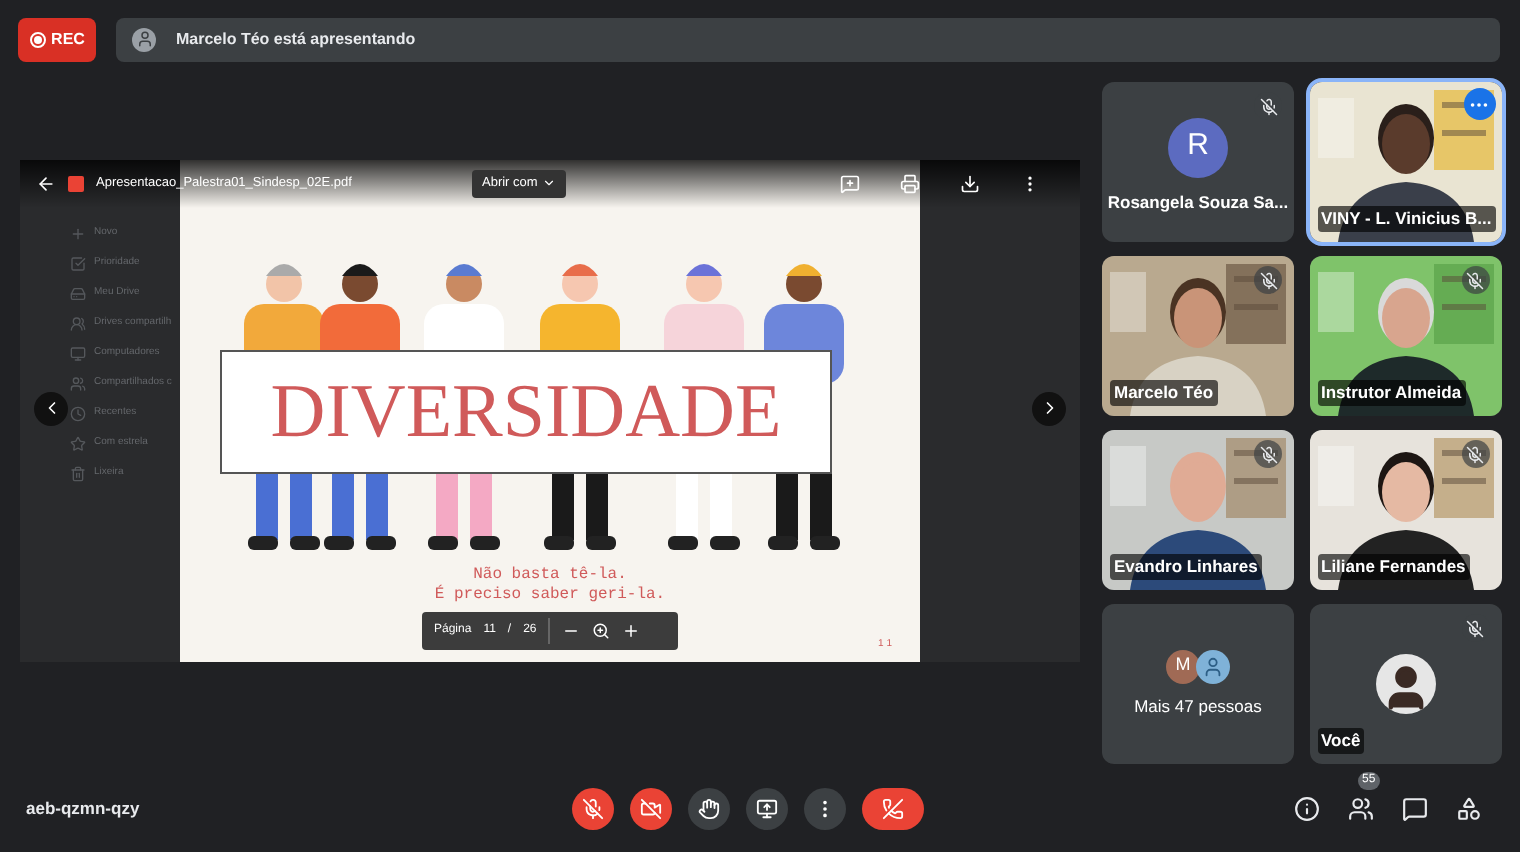 This screenshot has width=1520, height=852. What do you see at coordinates (1341, 741) in the screenshot?
I see `participant-name: Você` at bounding box center [1341, 741].